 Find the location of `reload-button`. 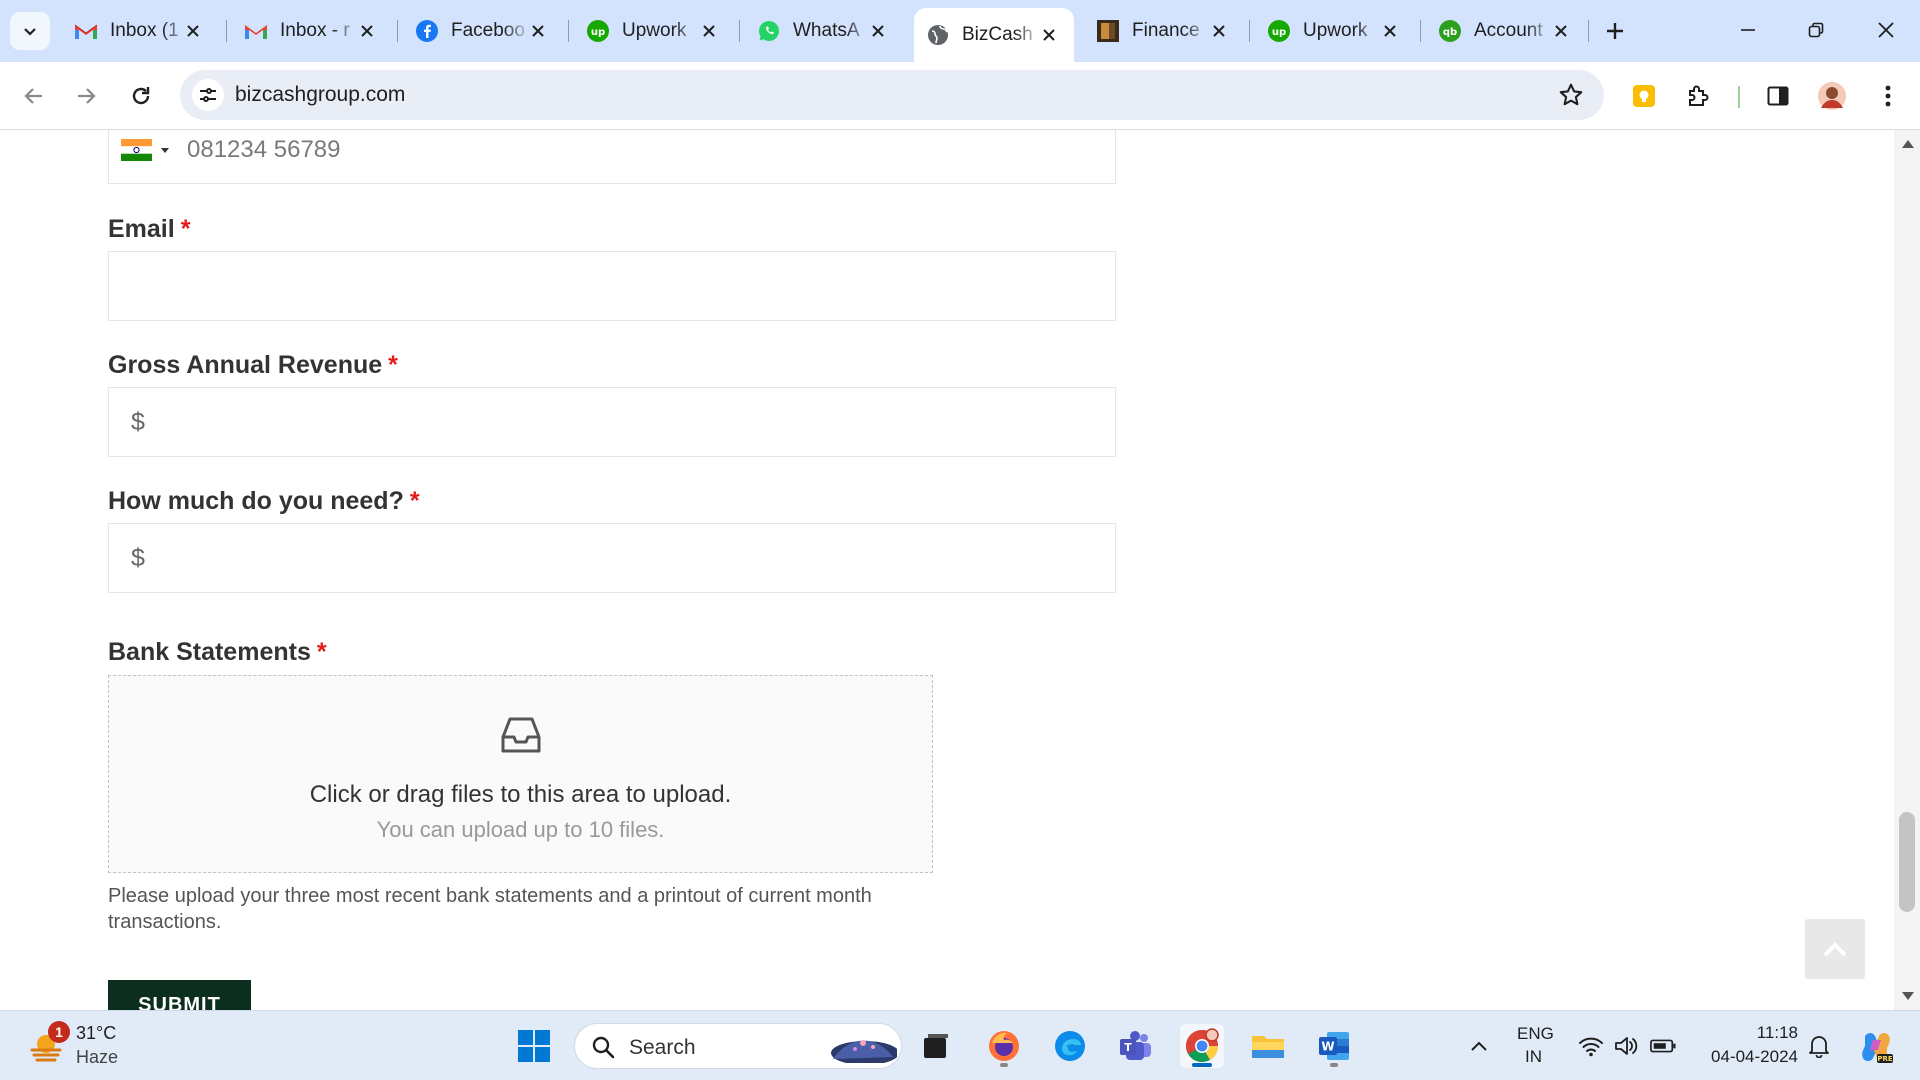

reload-button is located at coordinates (141, 96).